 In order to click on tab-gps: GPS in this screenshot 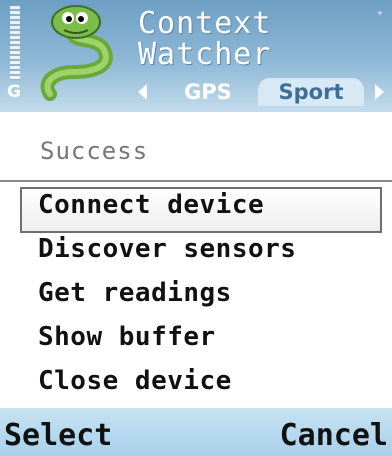, I will do `click(208, 92)`.